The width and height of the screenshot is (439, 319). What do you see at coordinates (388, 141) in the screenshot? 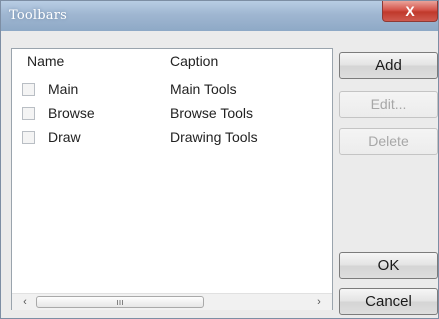
I see `delete-button: Delete` at bounding box center [388, 141].